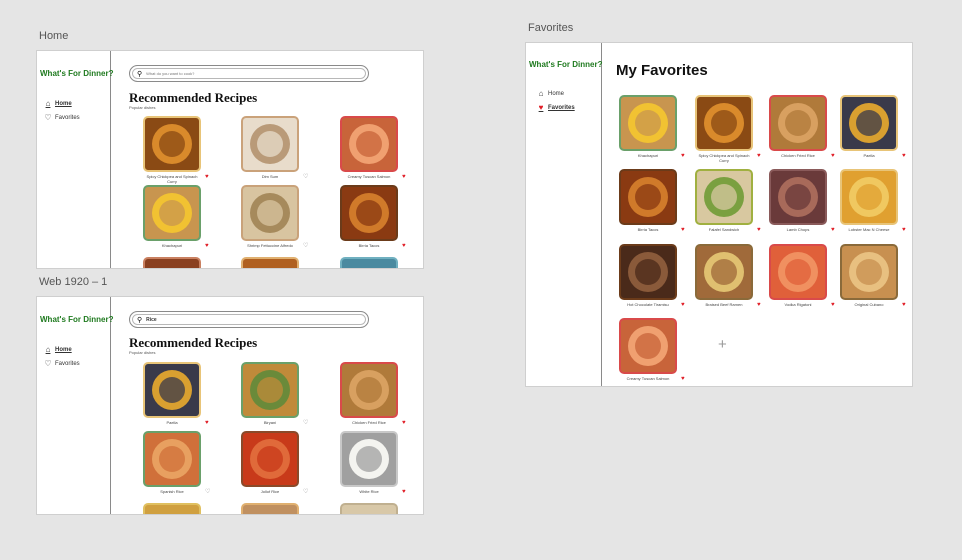 The height and width of the screenshot is (560, 962). What do you see at coordinates (270, 393) in the screenshot?
I see `recipe-card: Biryani` at bounding box center [270, 393].